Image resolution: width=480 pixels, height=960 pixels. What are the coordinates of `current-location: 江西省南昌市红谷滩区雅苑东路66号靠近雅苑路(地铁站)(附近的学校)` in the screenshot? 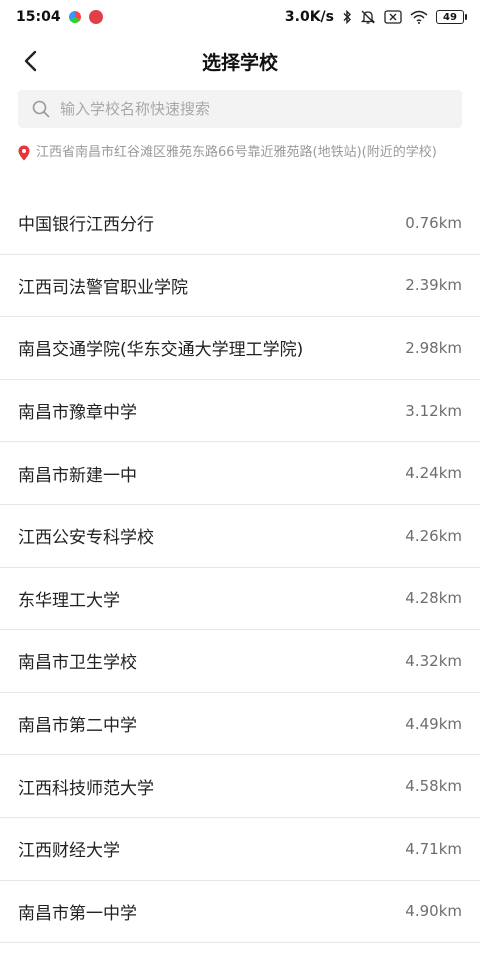 It's located at (240, 154).